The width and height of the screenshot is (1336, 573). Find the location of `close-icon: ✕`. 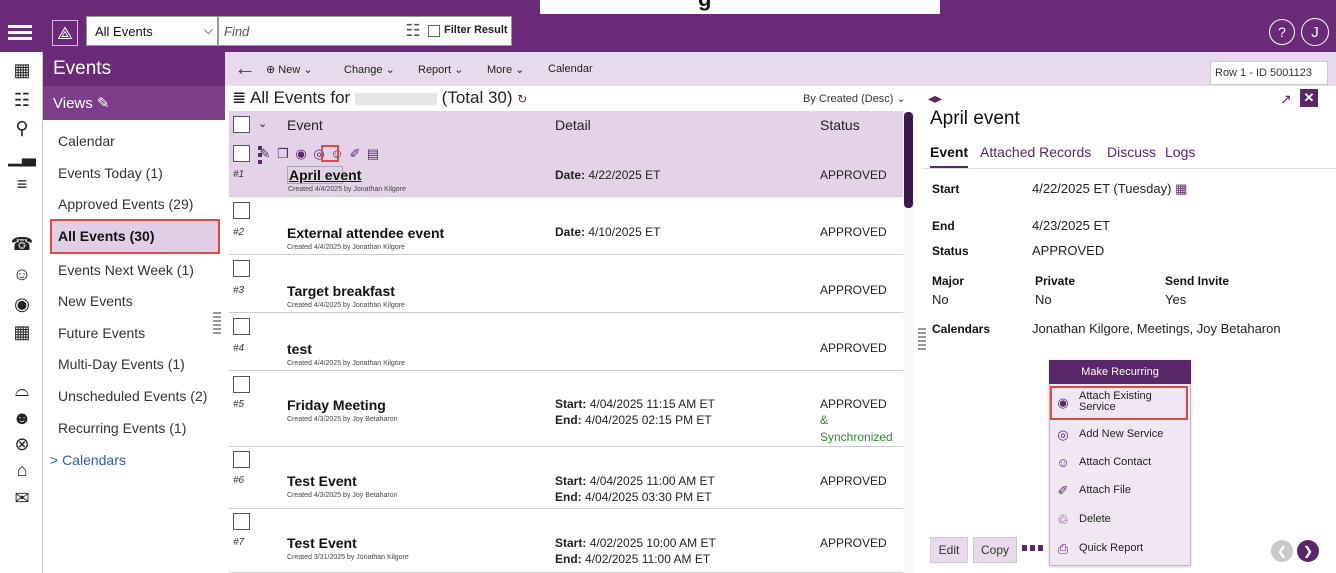

close-icon: ✕ is located at coordinates (1309, 98).